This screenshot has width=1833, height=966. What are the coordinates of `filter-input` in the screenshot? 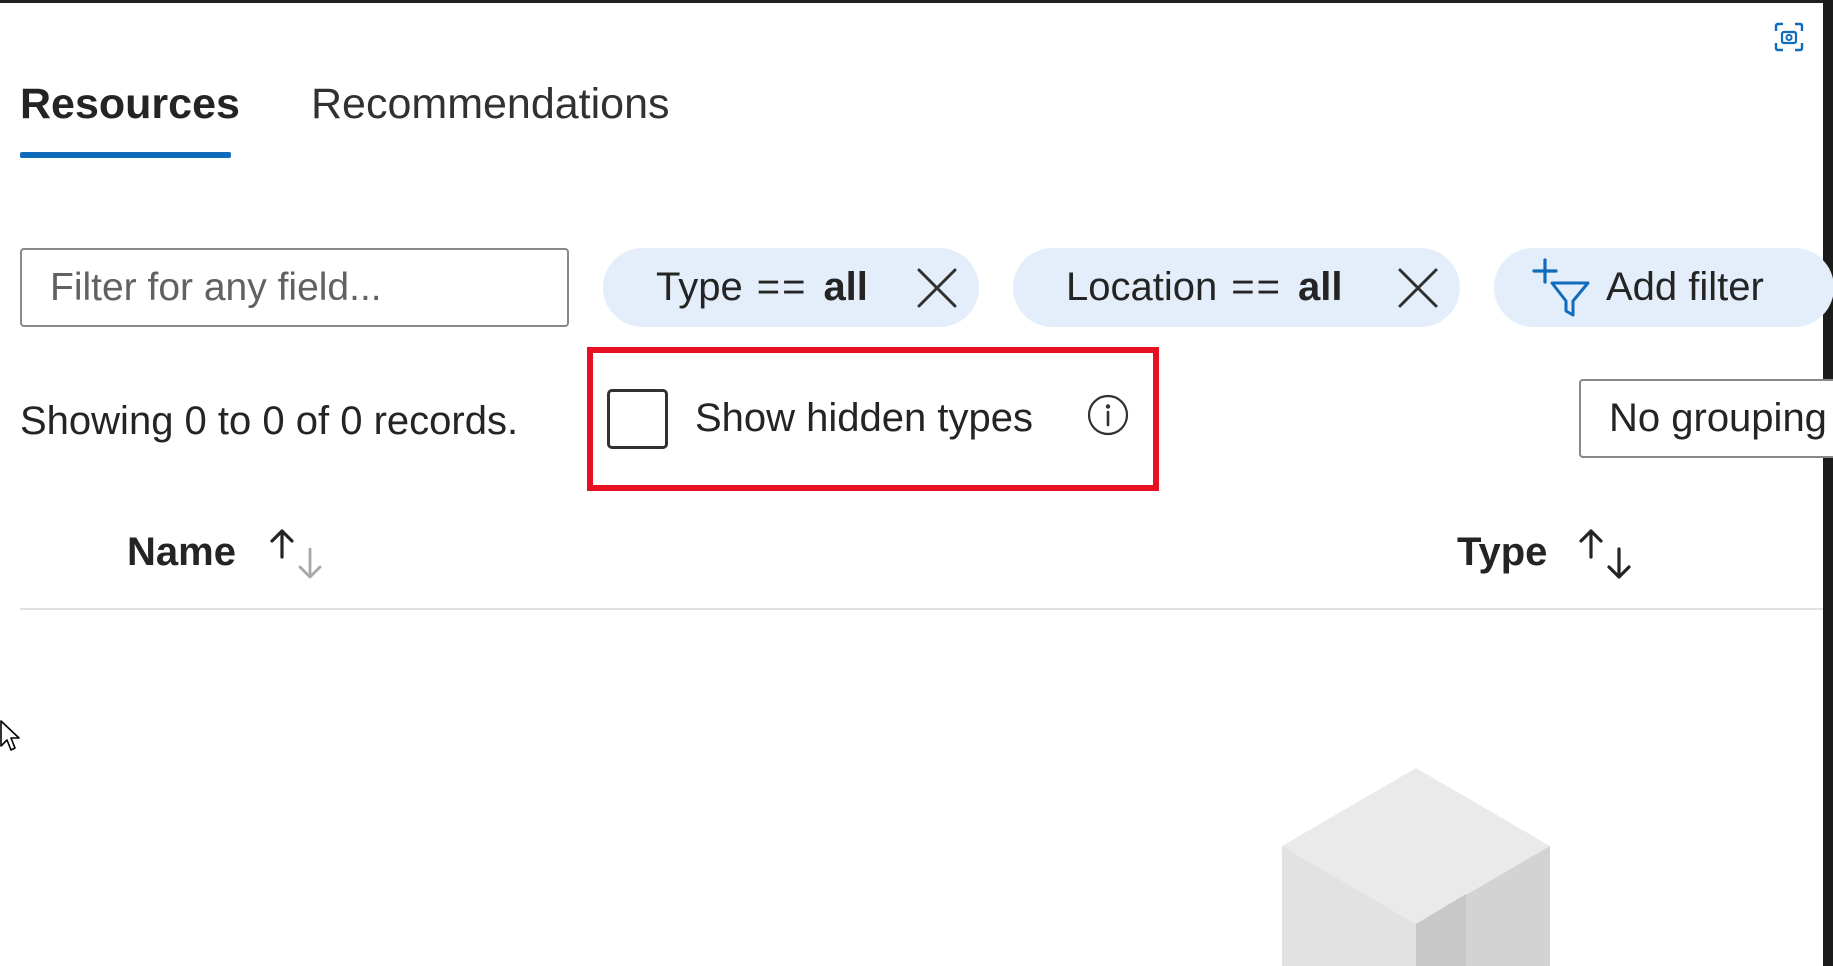 It's located at (294, 287).